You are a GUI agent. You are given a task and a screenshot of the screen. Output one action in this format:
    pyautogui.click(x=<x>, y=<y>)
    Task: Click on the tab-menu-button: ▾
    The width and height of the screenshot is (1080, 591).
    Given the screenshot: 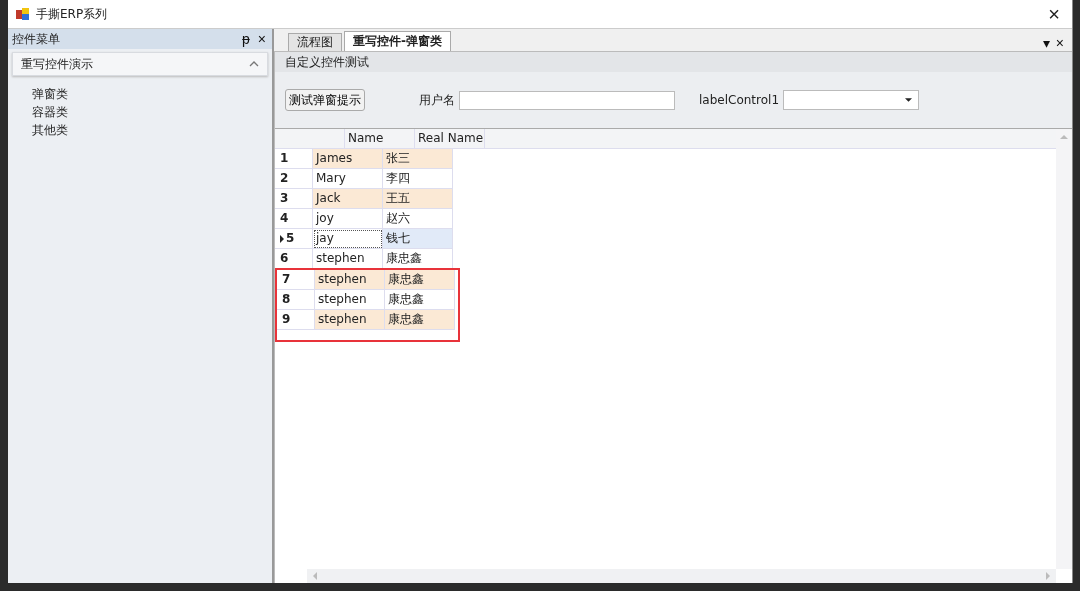 What is the action you would take?
    pyautogui.click(x=1046, y=43)
    